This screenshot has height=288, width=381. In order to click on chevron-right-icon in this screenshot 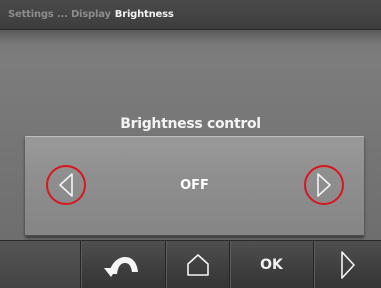, I will do `click(324, 185)`.